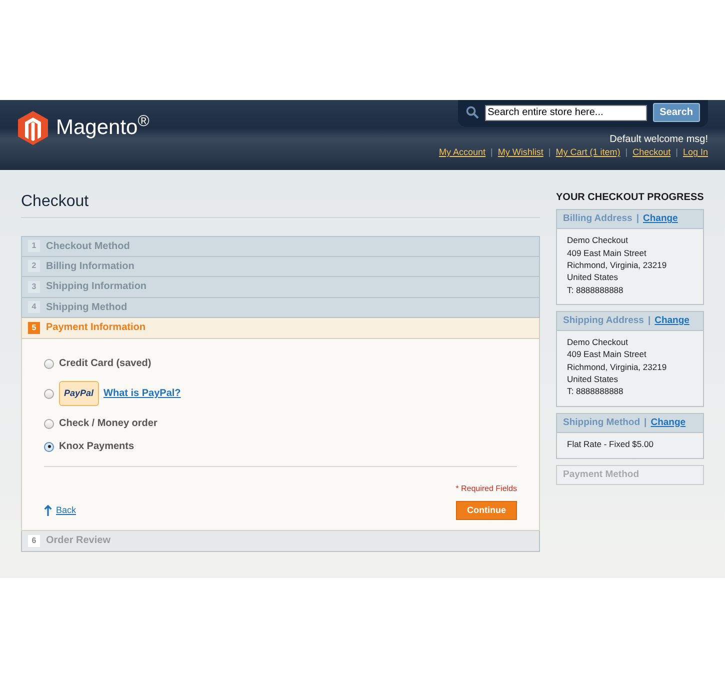  What do you see at coordinates (78, 541) in the screenshot?
I see `step-label: Order Review` at bounding box center [78, 541].